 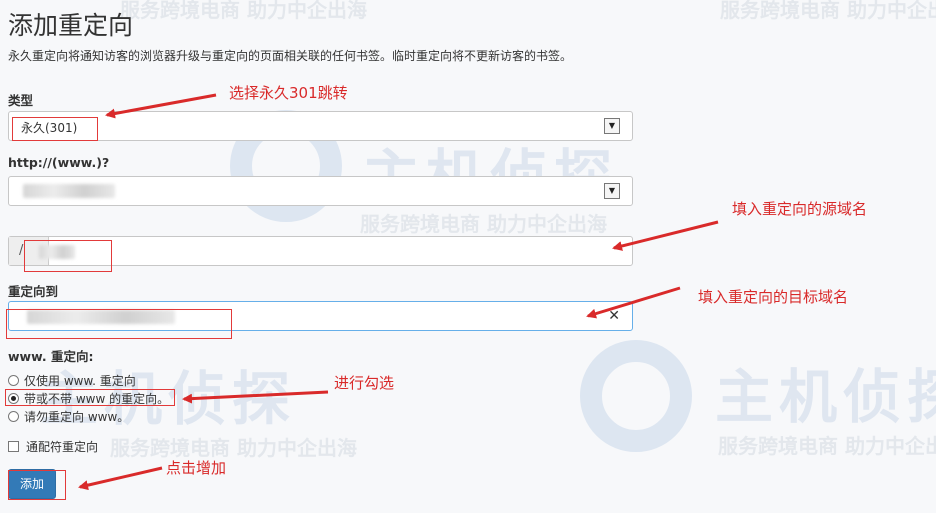 I want to click on highlight-add-button, so click(x=37, y=485).